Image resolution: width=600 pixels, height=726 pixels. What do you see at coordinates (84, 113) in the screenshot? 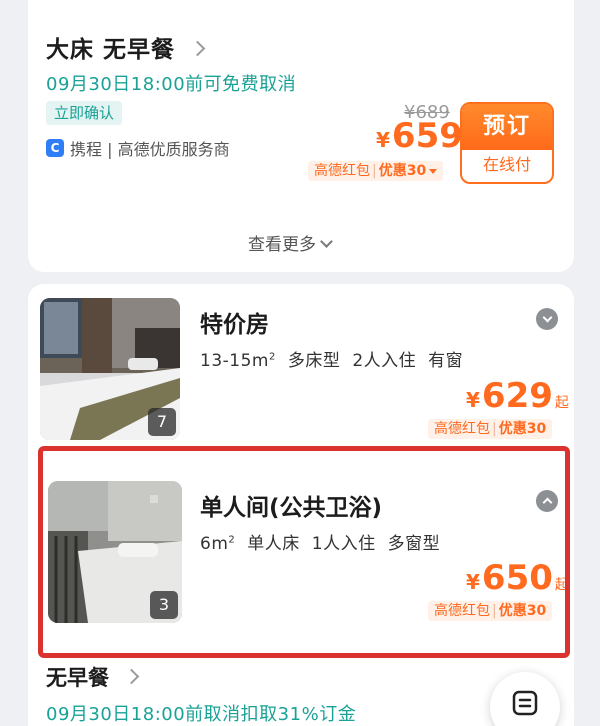
I see `instant-confirm-tag: 立即确认` at bounding box center [84, 113].